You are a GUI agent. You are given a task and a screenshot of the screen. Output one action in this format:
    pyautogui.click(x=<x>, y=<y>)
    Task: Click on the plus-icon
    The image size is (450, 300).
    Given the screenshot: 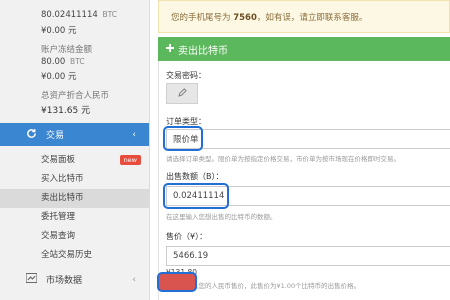 What is the action you would take?
    pyautogui.click(x=170, y=49)
    